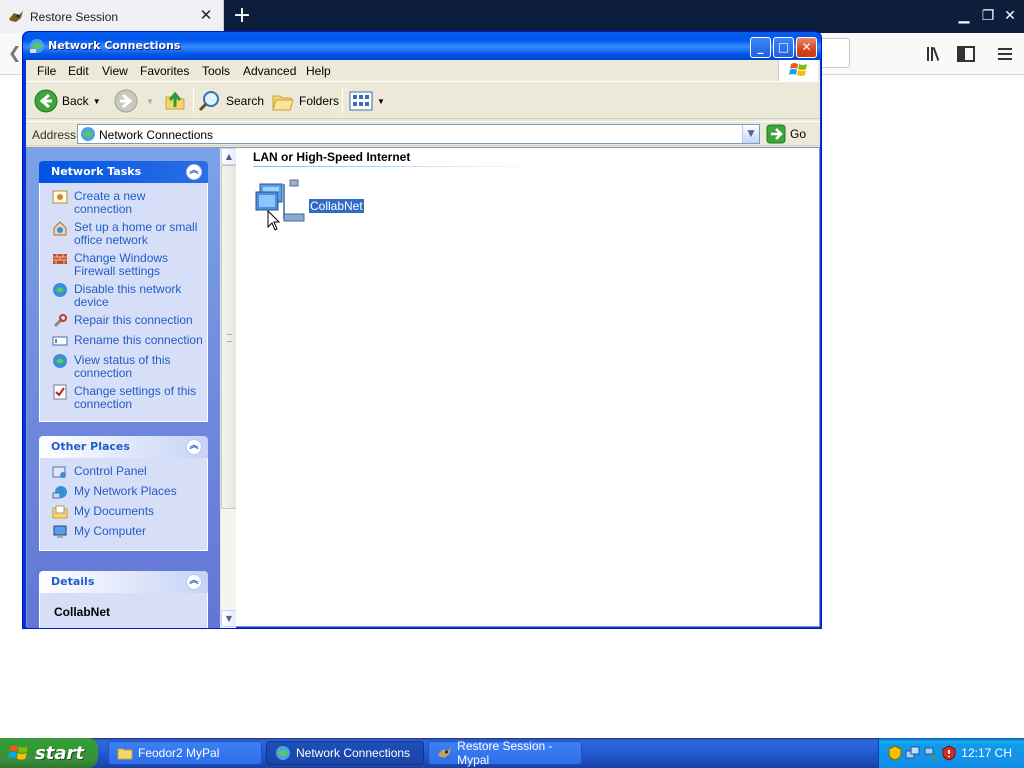  I want to click on details-body: CollabNet, so click(123, 610).